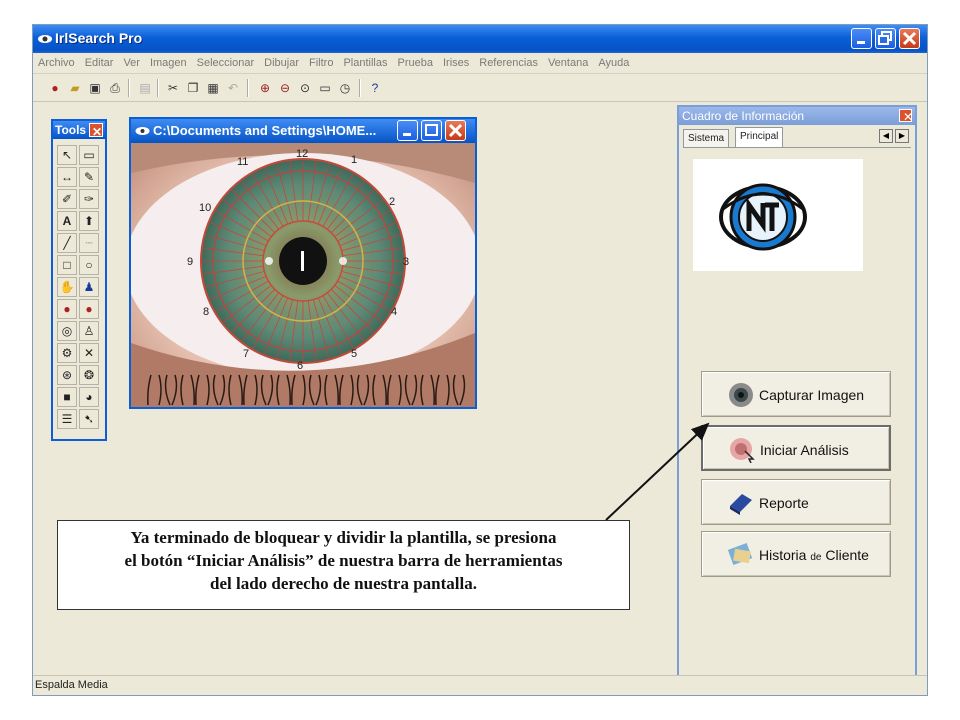  Describe the element at coordinates (173, 88) in the screenshot. I see `cut-icon: ✂` at that location.